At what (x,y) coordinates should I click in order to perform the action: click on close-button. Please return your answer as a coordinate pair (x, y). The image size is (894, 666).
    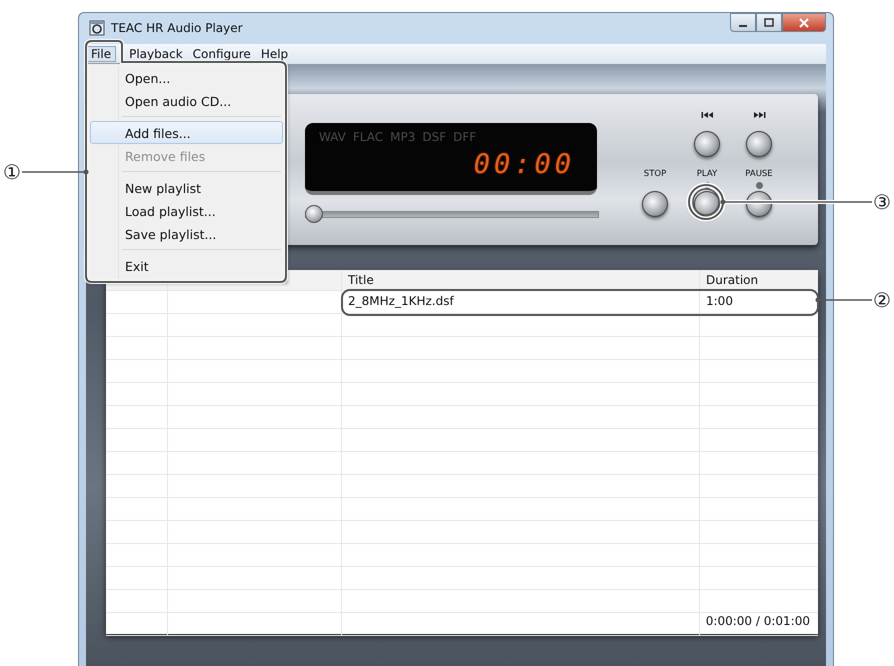
    Looking at the image, I should click on (804, 22).